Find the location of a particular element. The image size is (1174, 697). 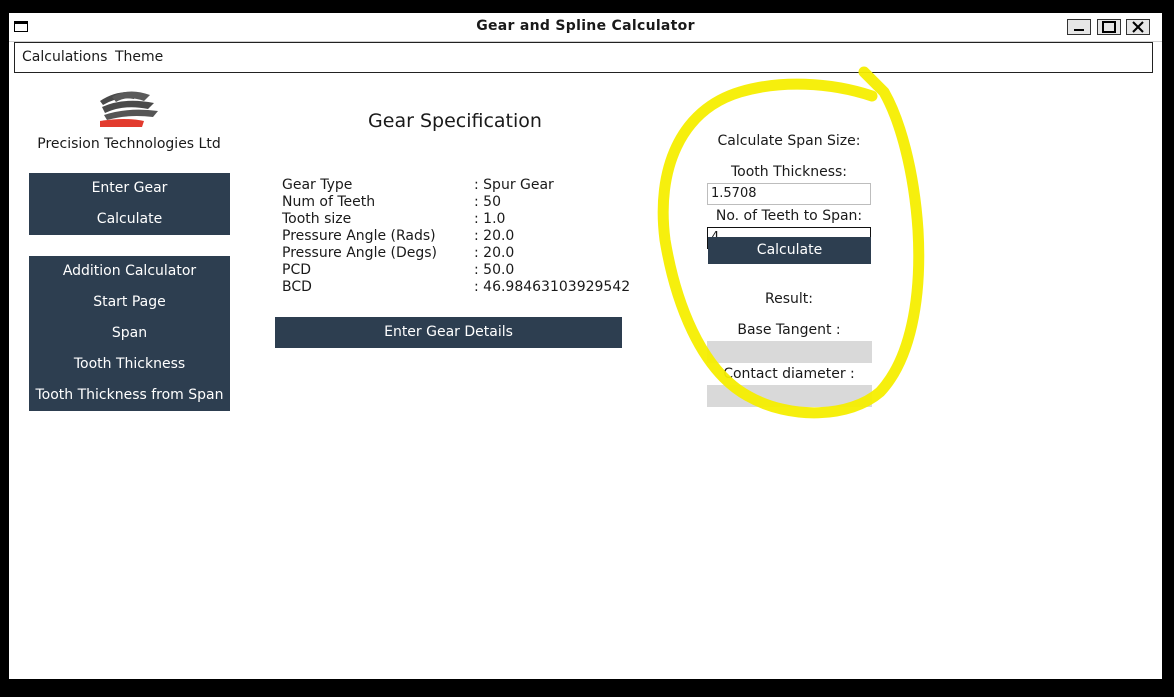

addition-calculator-button: Addition Calculator is located at coordinates (129, 271).